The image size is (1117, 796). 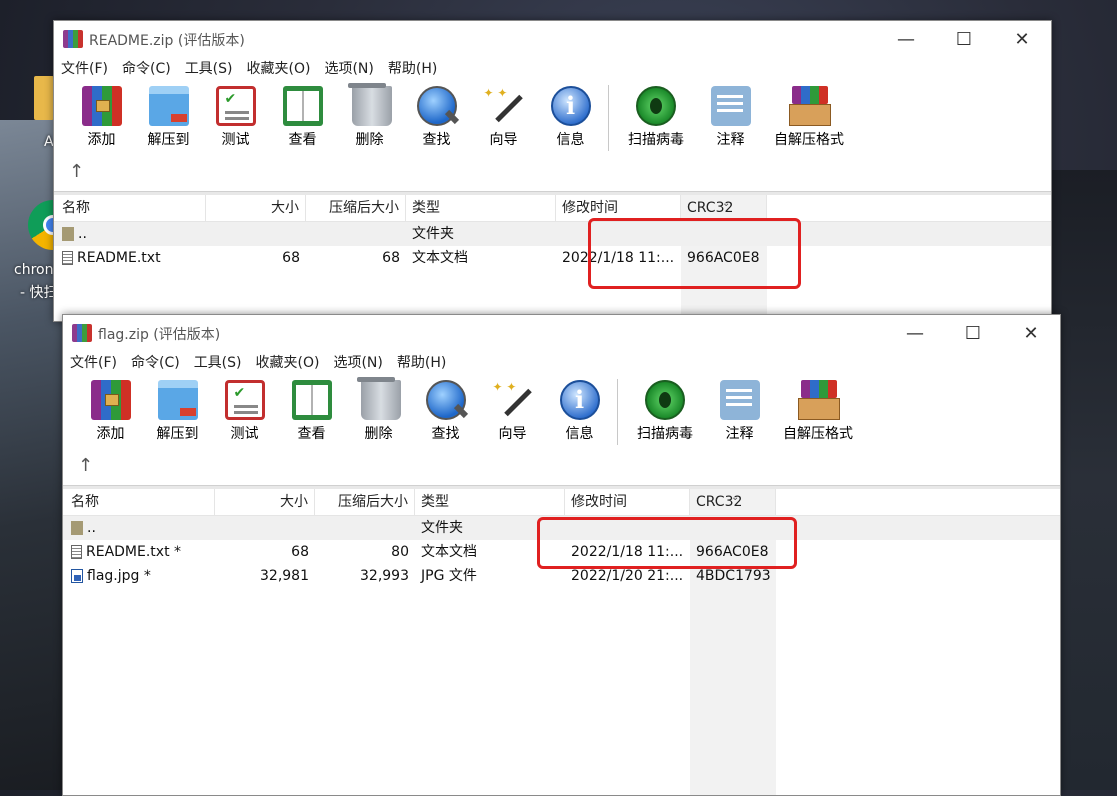 What do you see at coordinates (730, 140) in the screenshot?
I see `comment-label: 注释` at bounding box center [730, 140].